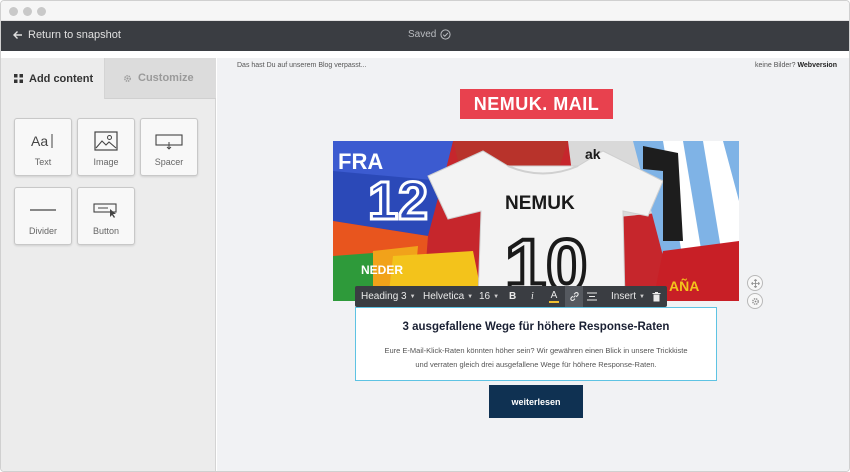 This screenshot has width=850, height=472. I want to click on save-status-label: Saved, so click(422, 34).